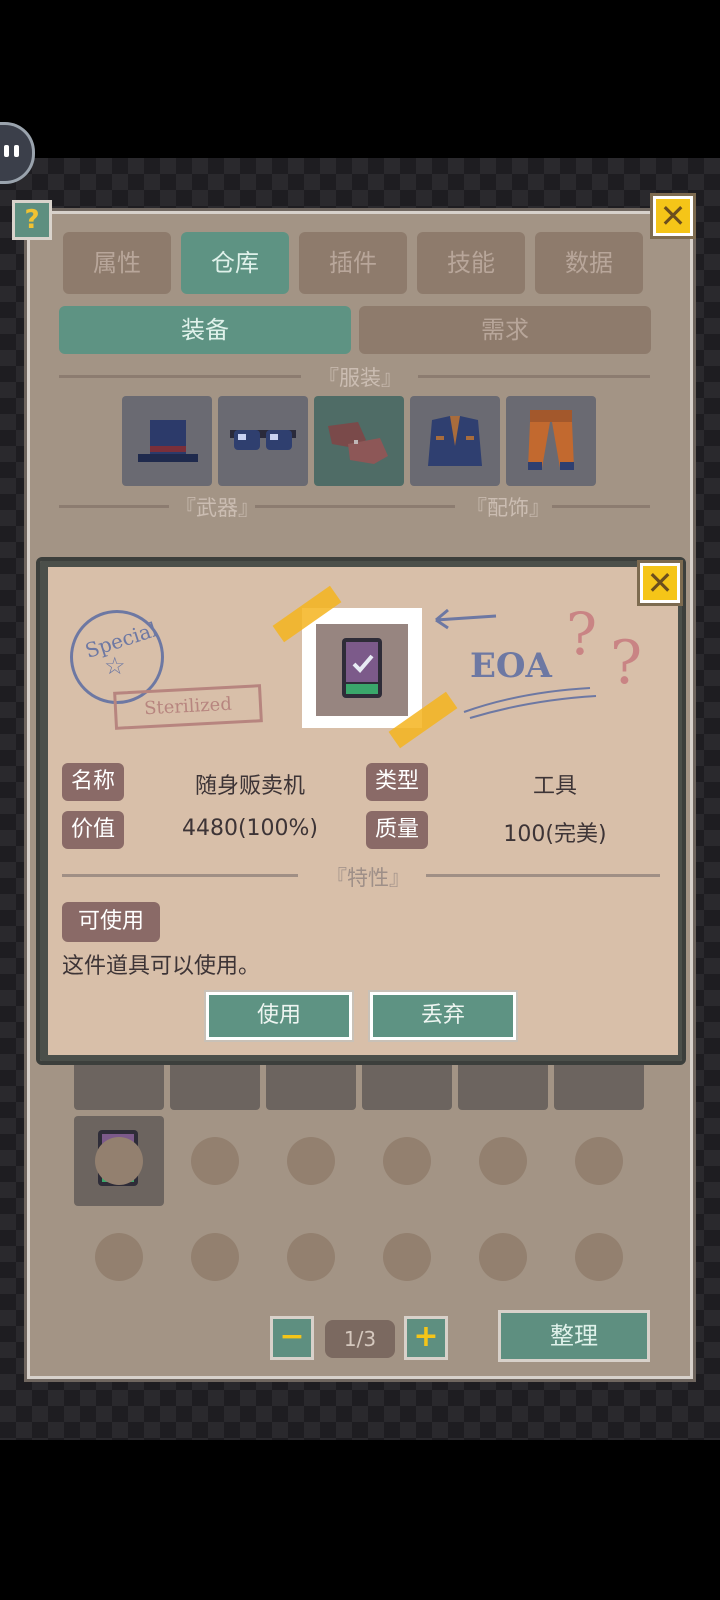 This screenshot has height=1600, width=720. I want to click on help-button: ?, so click(32, 220).